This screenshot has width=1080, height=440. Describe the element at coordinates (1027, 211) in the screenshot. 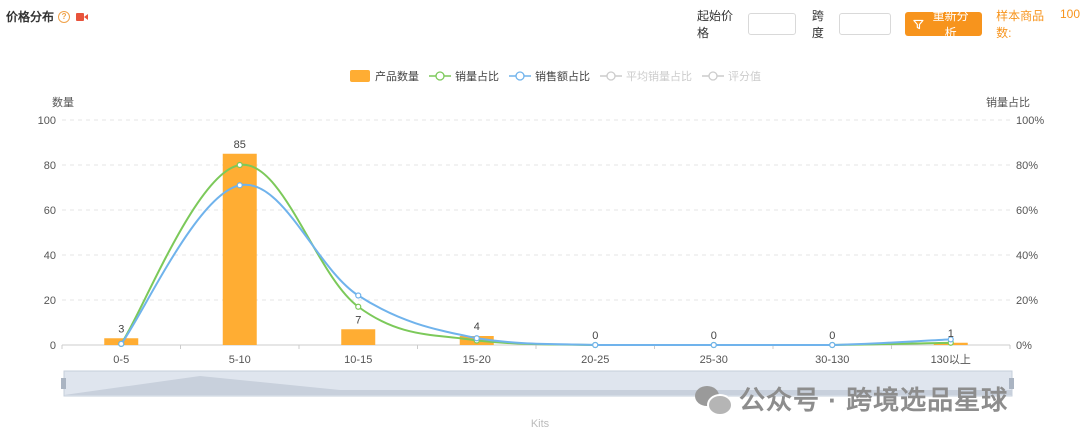

I see `y2-tick-label: 60%` at that location.